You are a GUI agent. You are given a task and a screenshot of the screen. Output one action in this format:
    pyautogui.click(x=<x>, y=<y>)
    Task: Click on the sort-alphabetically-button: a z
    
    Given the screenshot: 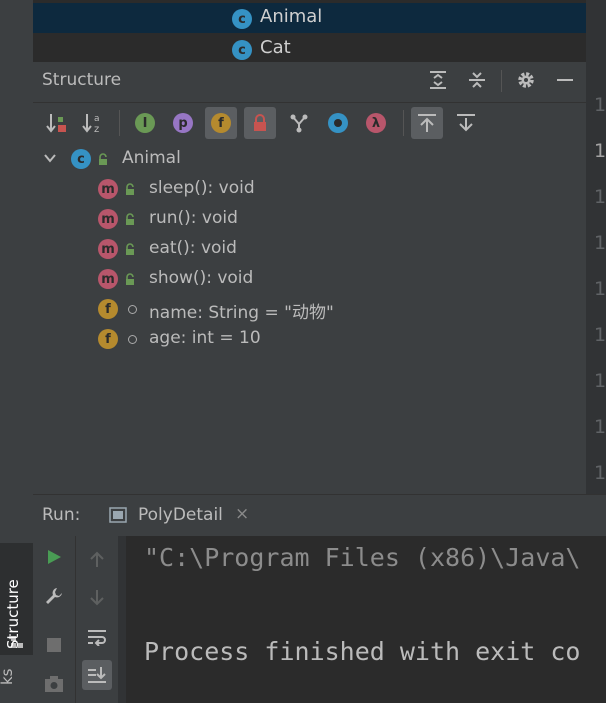 What is the action you would take?
    pyautogui.click(x=93, y=123)
    